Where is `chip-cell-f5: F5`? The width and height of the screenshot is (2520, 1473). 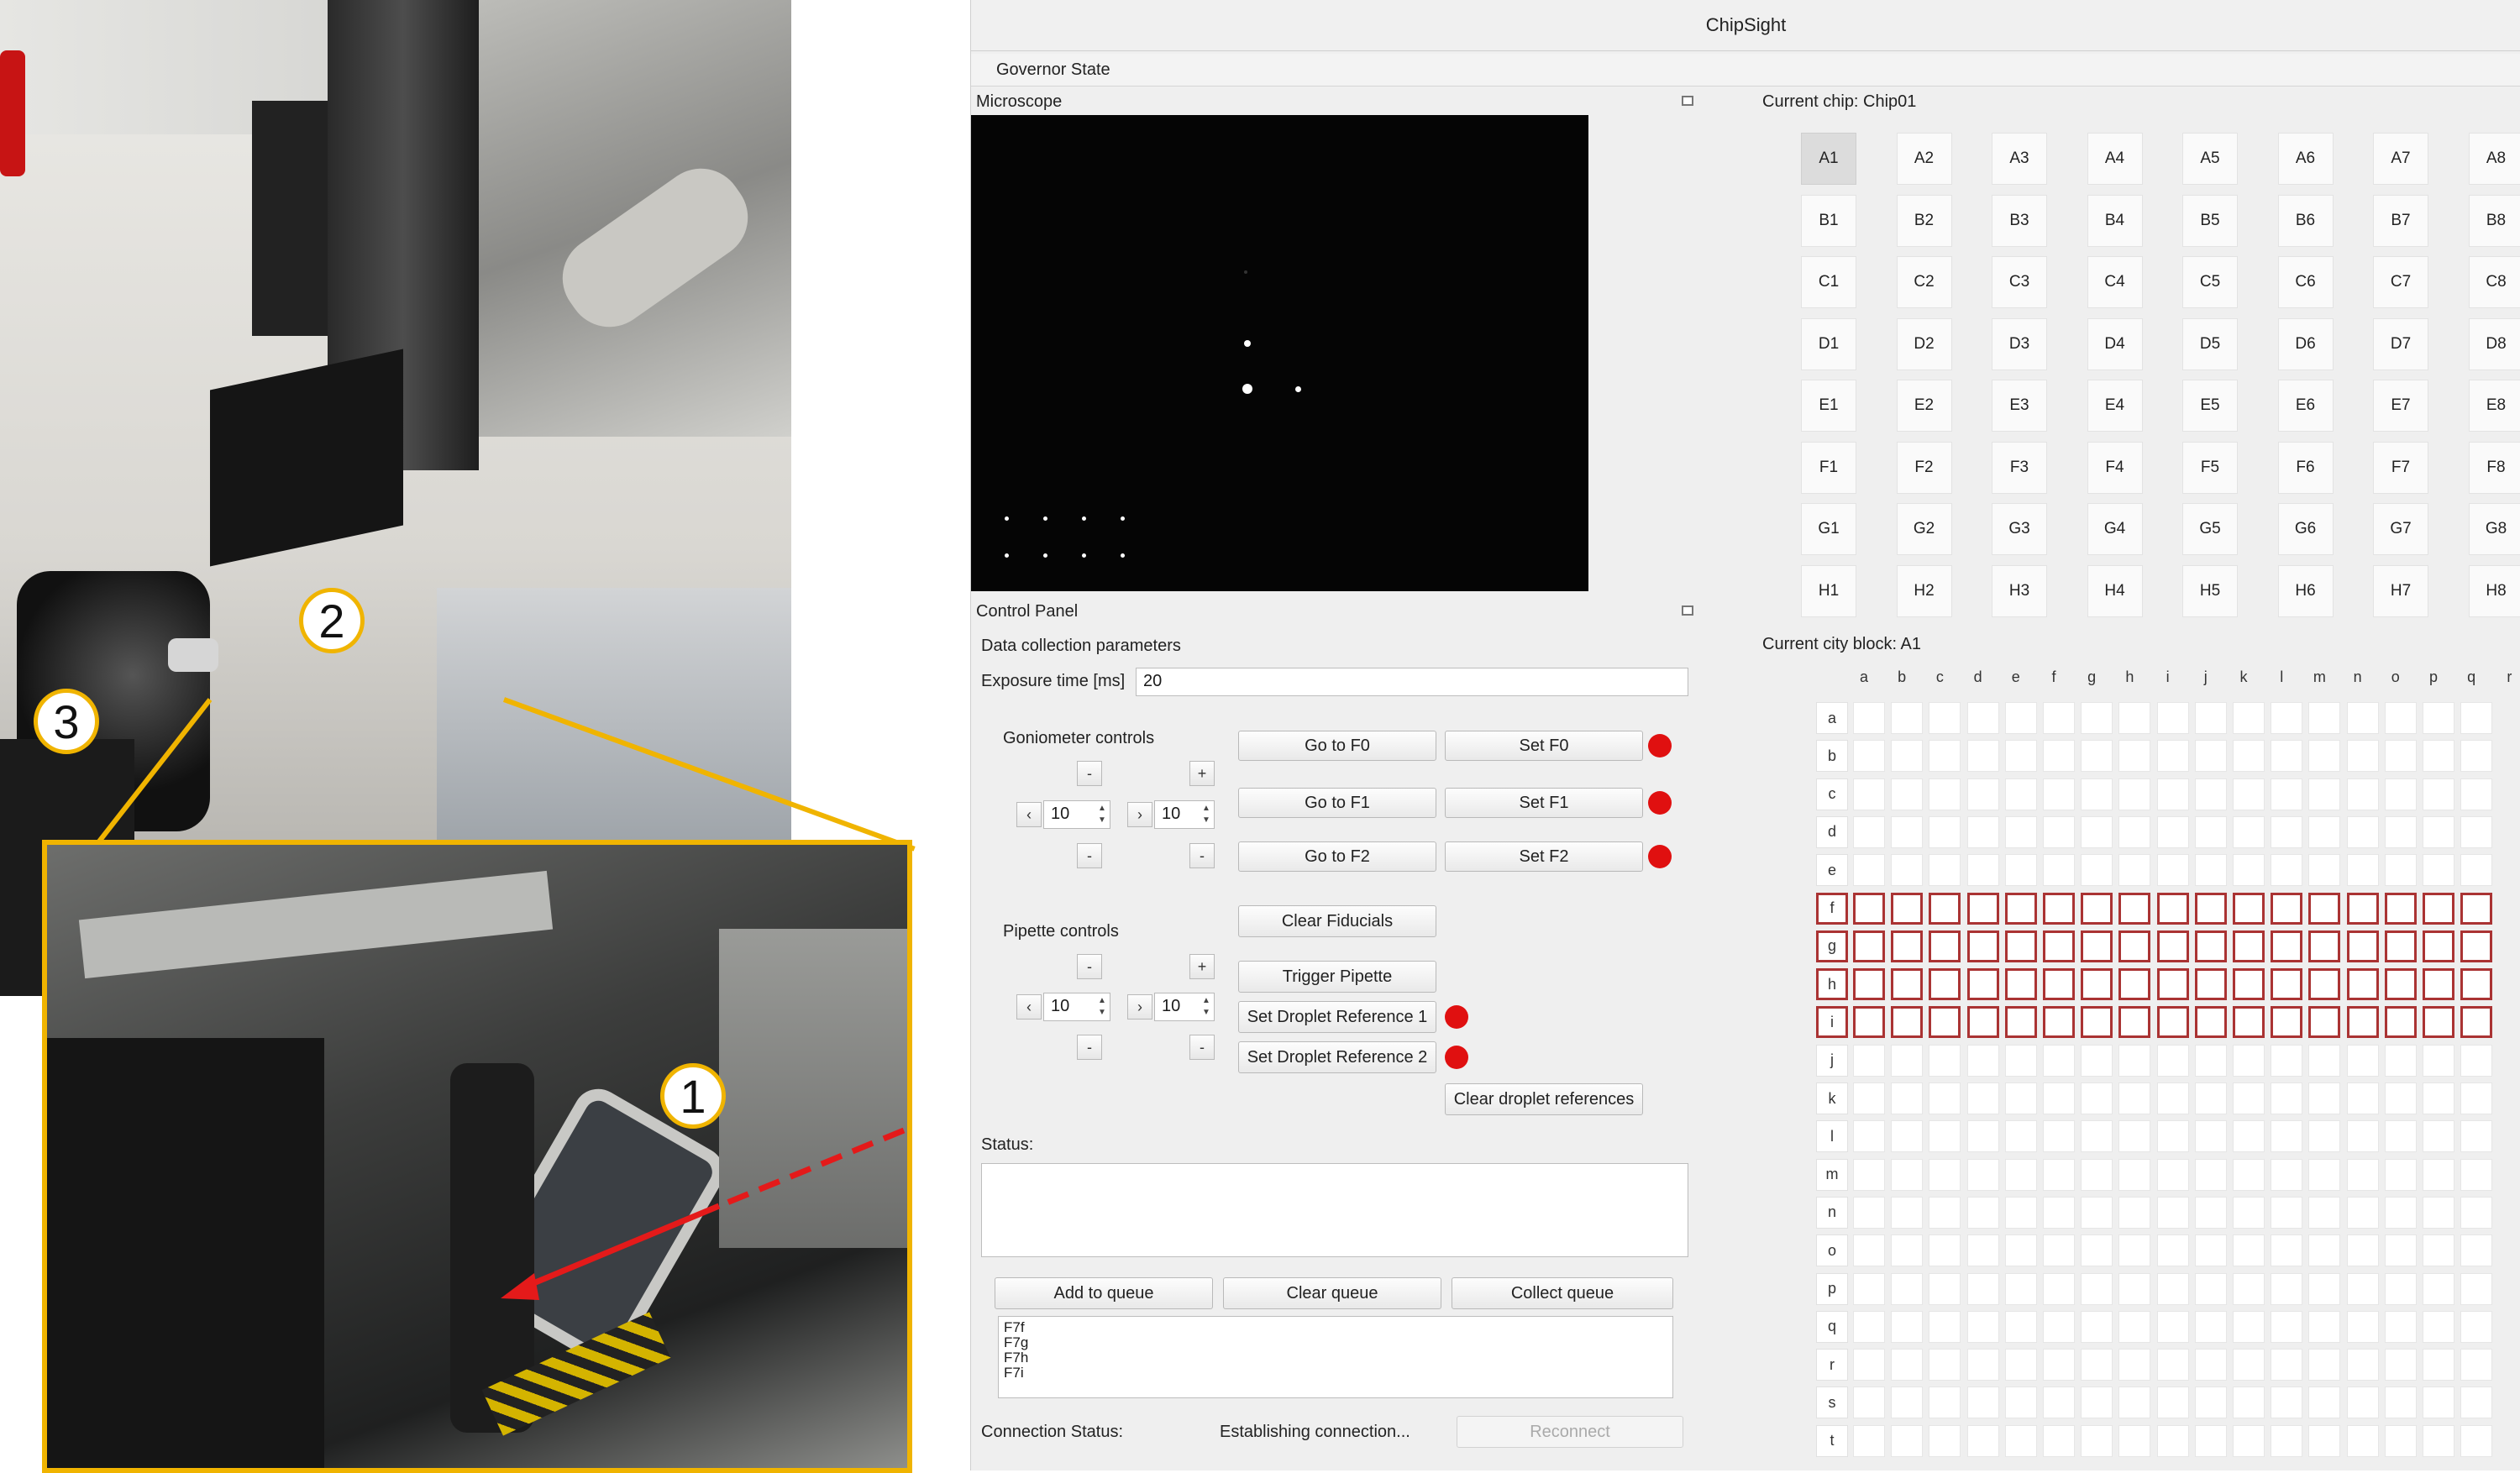
chip-cell-f5: F5 is located at coordinates (2210, 468).